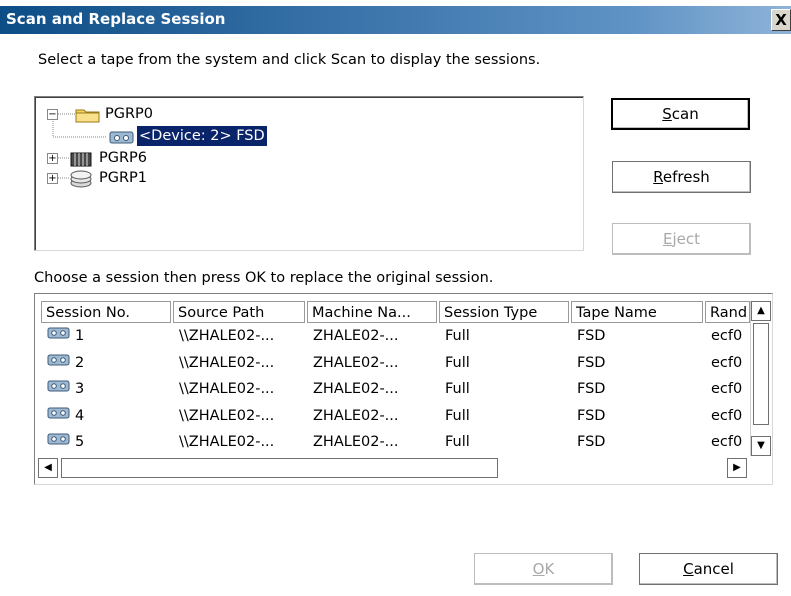 The width and height of the screenshot is (791, 596). Describe the element at coordinates (48, 468) in the screenshot. I see `scroll-left-button: ◀` at that location.